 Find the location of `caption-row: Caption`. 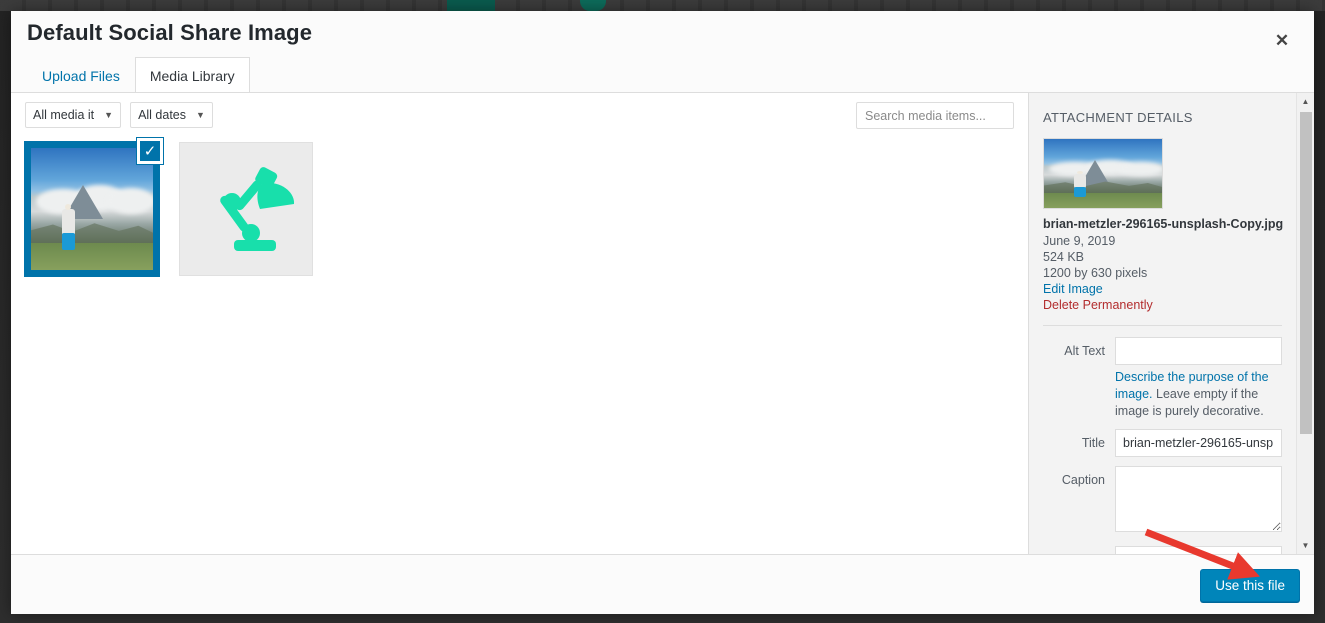

caption-row: Caption is located at coordinates (1162, 501).